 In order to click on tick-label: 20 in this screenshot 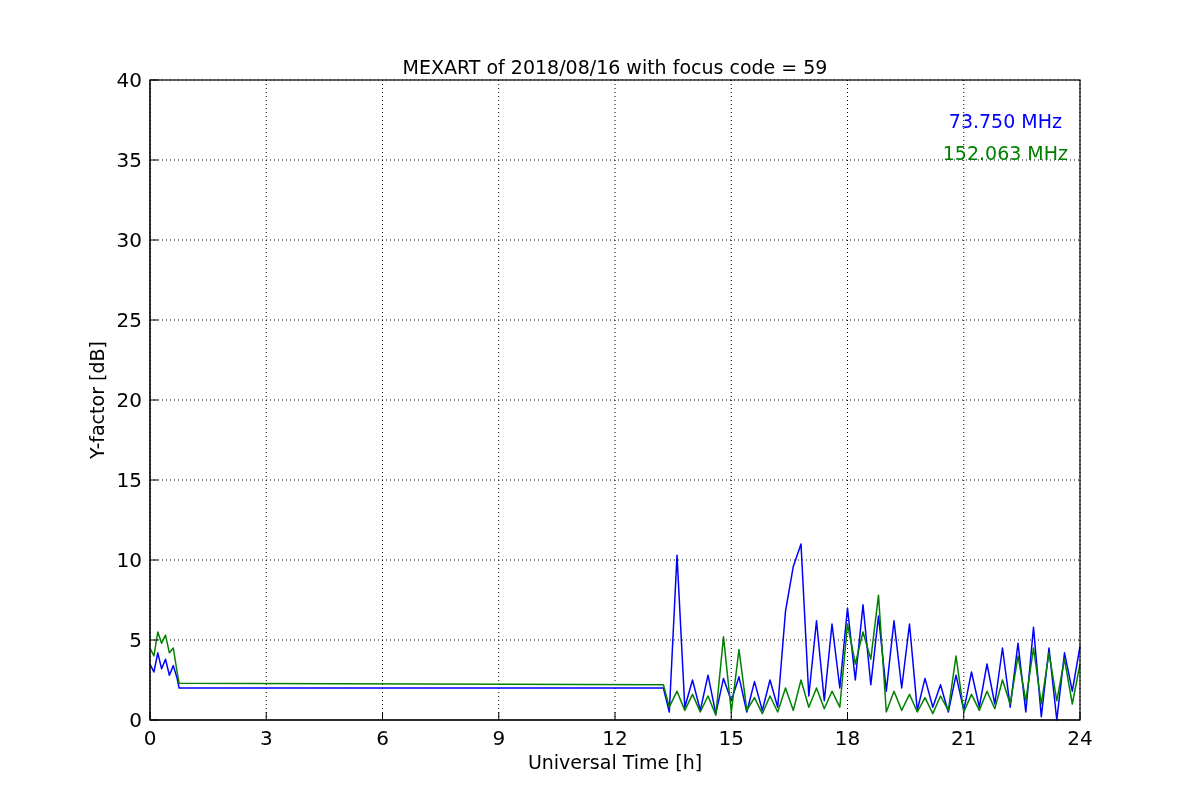, I will do `click(129, 400)`.